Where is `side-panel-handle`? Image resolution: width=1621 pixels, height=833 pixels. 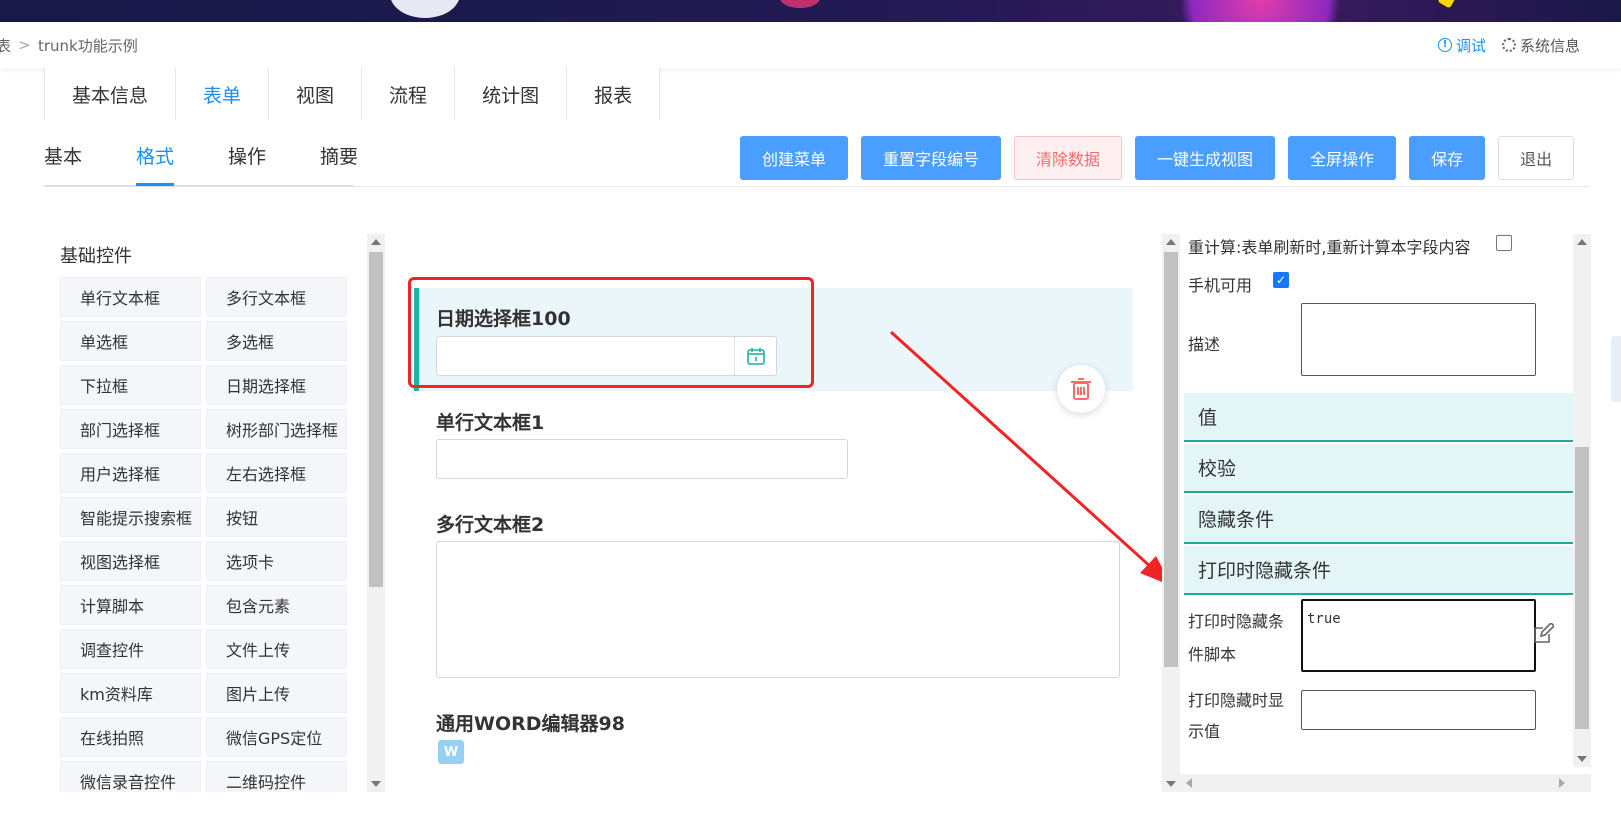
side-panel-handle is located at coordinates (1616, 369).